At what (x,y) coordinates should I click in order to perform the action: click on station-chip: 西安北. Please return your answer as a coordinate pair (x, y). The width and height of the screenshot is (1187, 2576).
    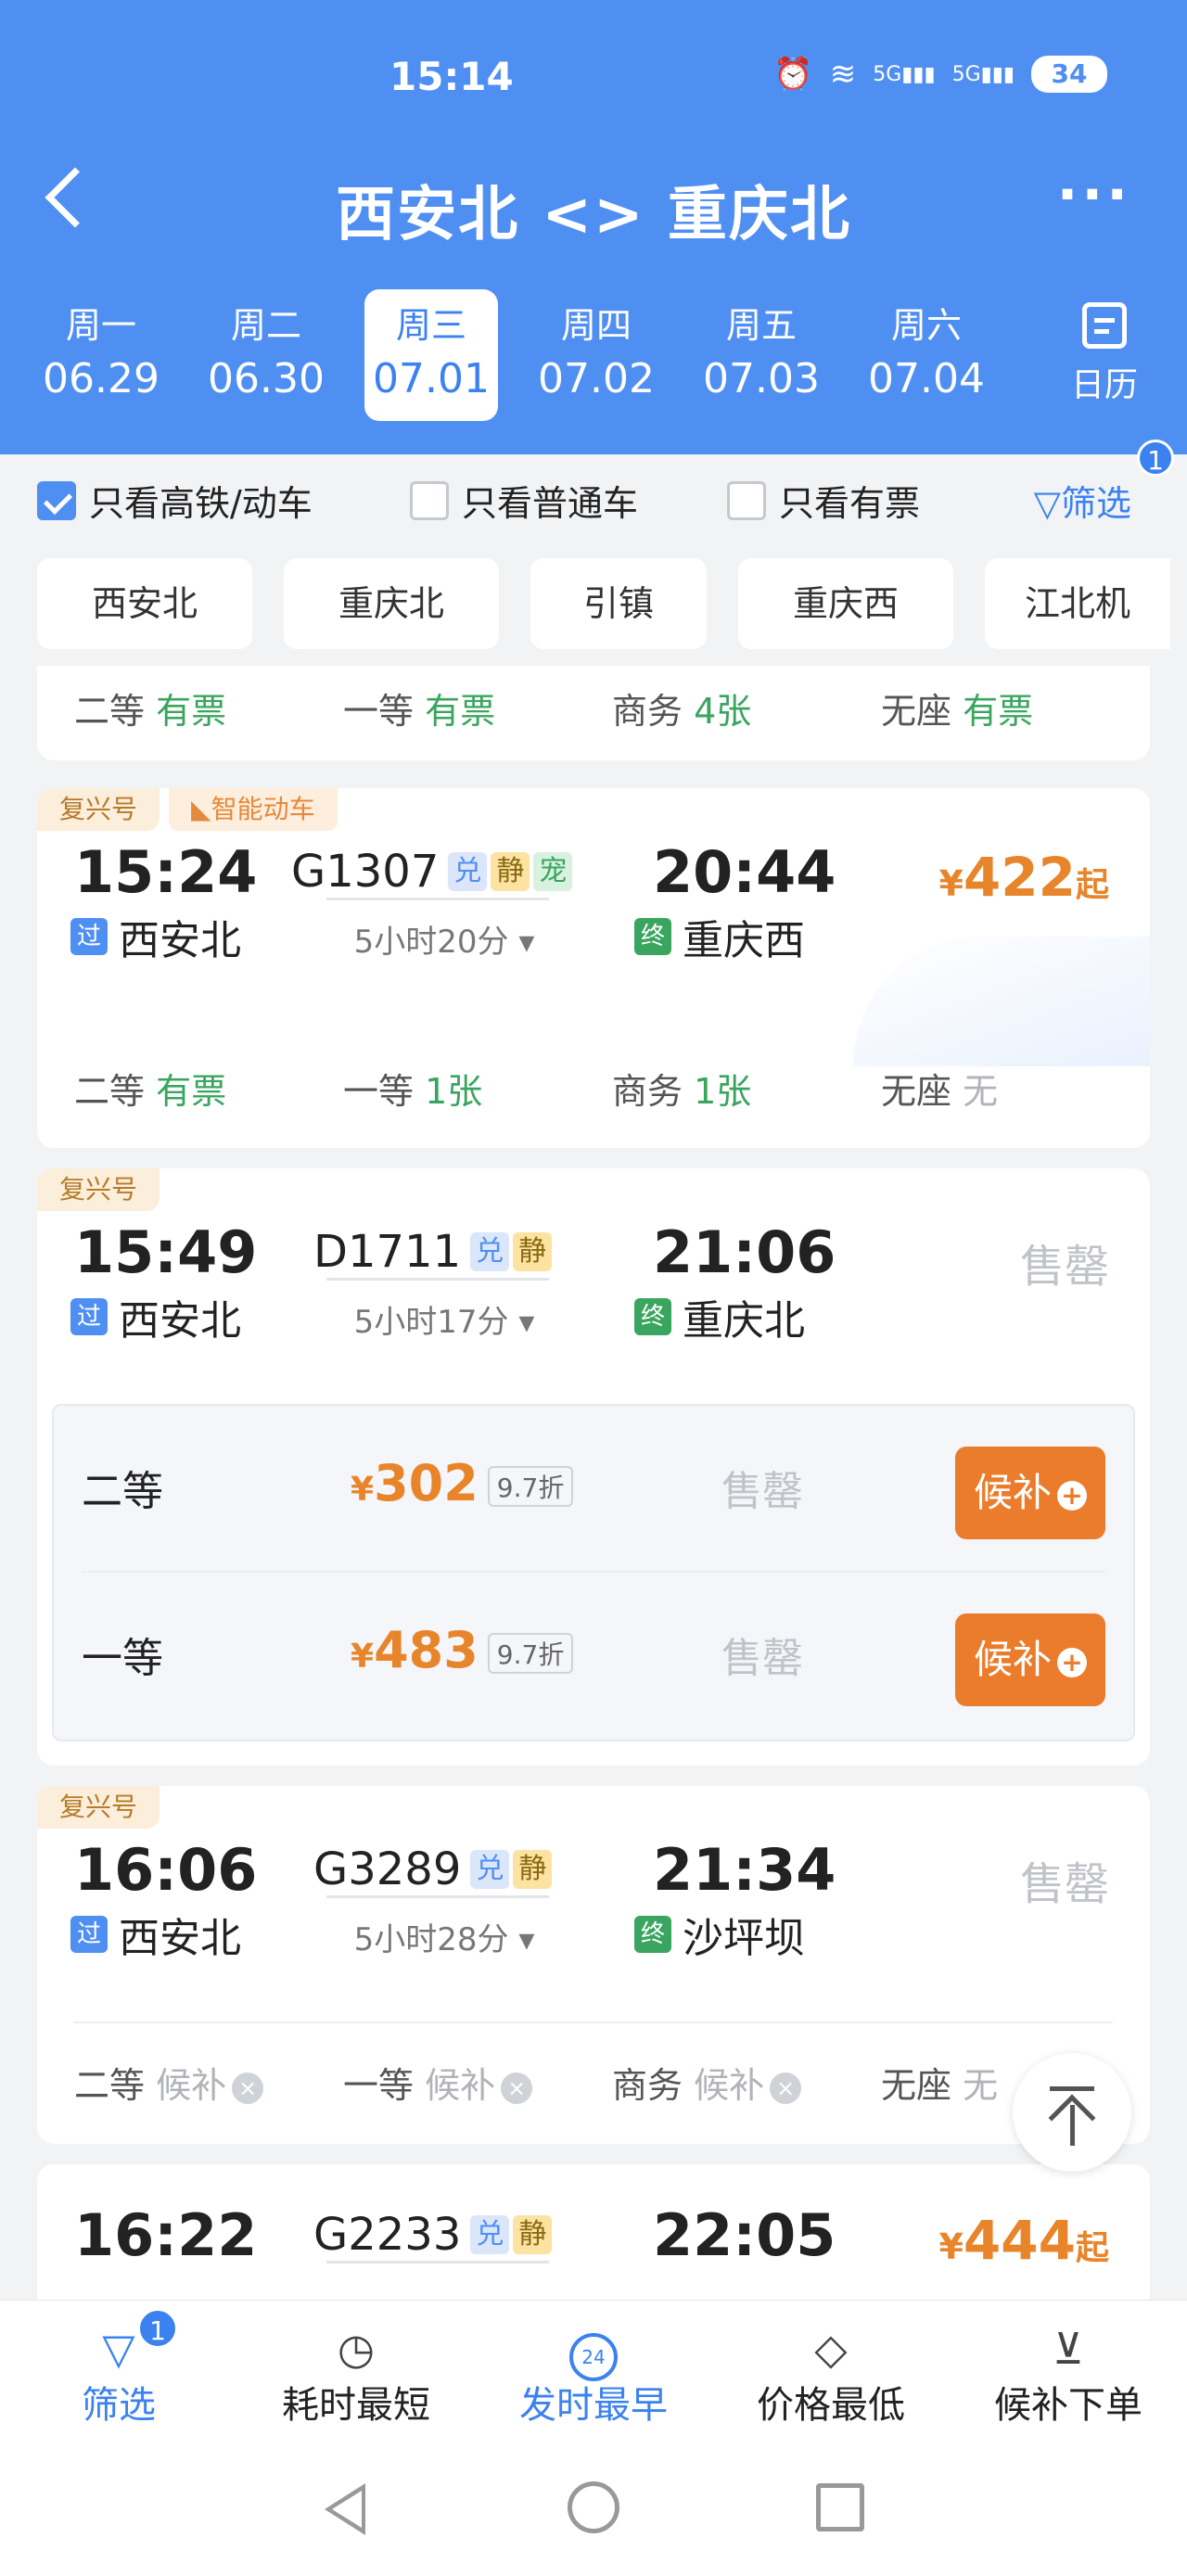
    Looking at the image, I should click on (144, 603).